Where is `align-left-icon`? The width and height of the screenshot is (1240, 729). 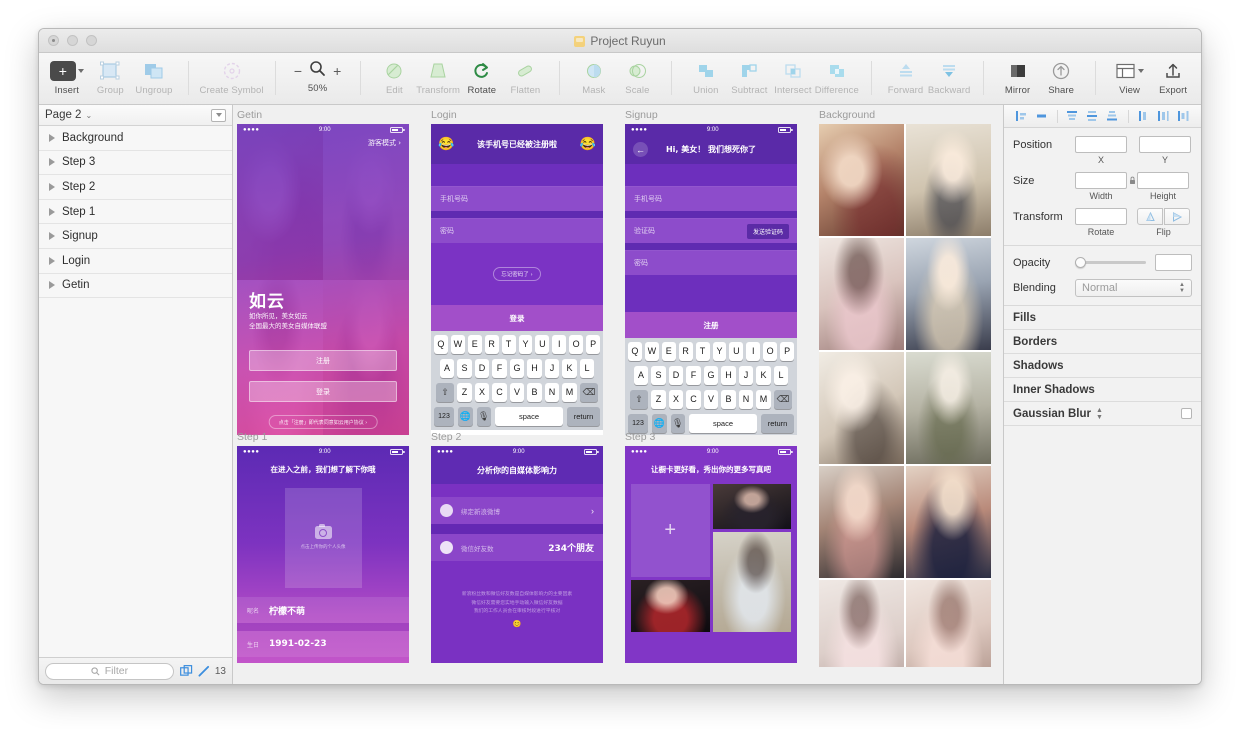
align-left-icon is located at coordinates (1021, 116).